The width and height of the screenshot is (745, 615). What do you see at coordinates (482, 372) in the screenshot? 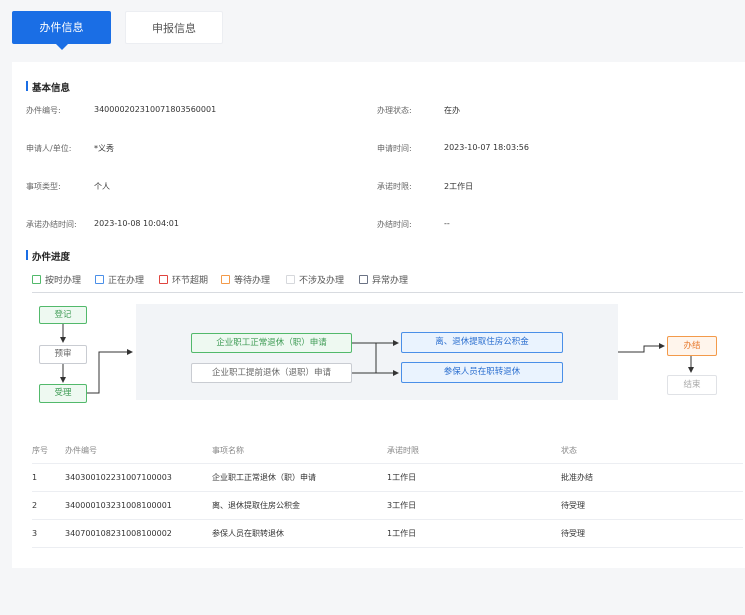
I see `node-insured-retire: 参保人员在职转退休` at bounding box center [482, 372].